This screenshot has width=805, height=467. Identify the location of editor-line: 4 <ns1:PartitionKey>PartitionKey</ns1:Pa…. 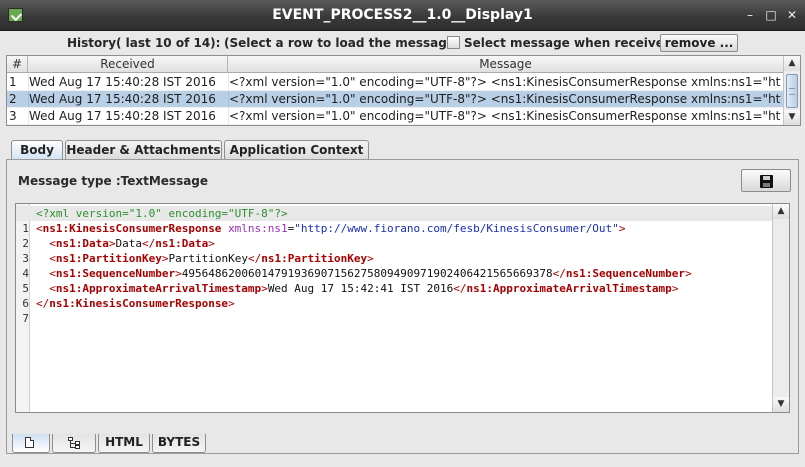
(194, 265).